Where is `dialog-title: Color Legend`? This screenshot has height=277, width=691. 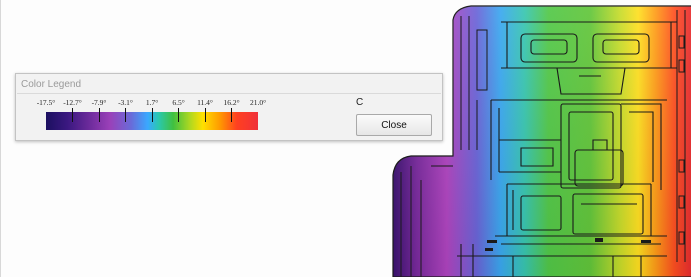 dialog-title: Color Legend is located at coordinates (51, 84).